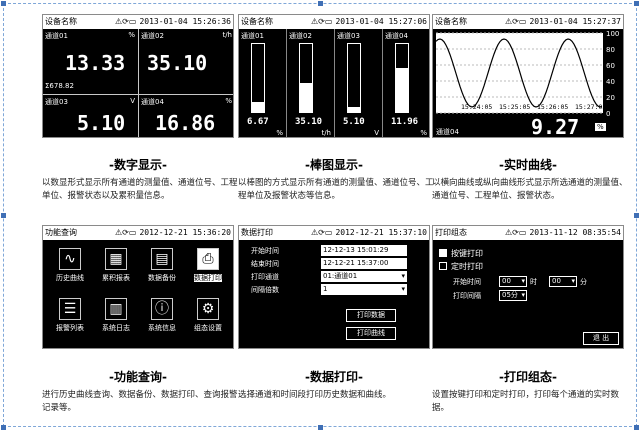 This screenshot has height=430, width=640. What do you see at coordinates (186, 61) in the screenshot?
I see `channel-cell: 通道02 t/h 35.10` at bounding box center [186, 61].